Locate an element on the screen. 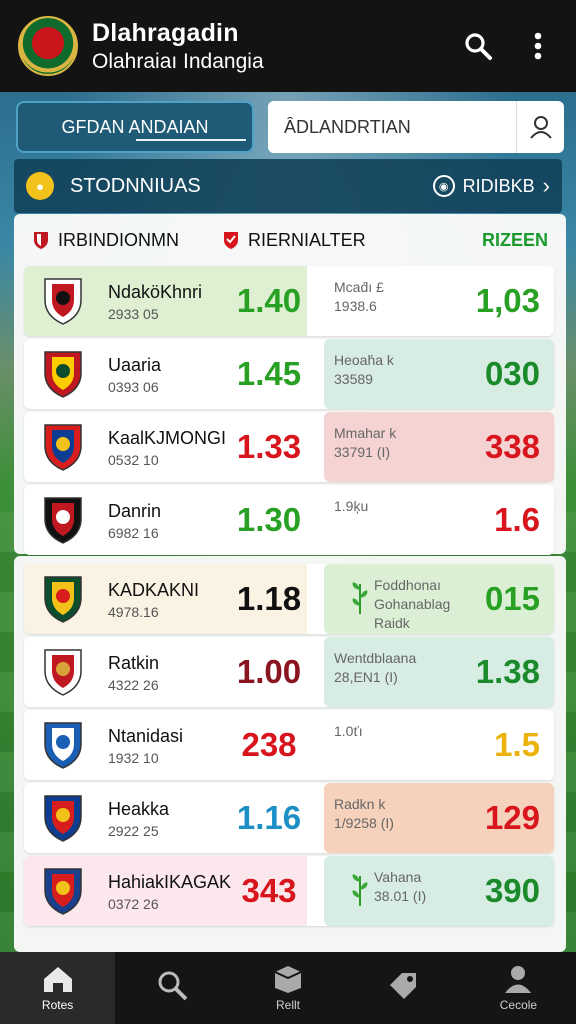  nav-item-search is located at coordinates (172, 988).